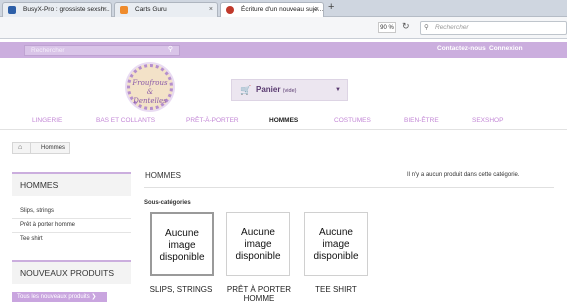  Describe the element at coordinates (151, 9) in the screenshot. I see `tab-title: Carts Guru` at that location.